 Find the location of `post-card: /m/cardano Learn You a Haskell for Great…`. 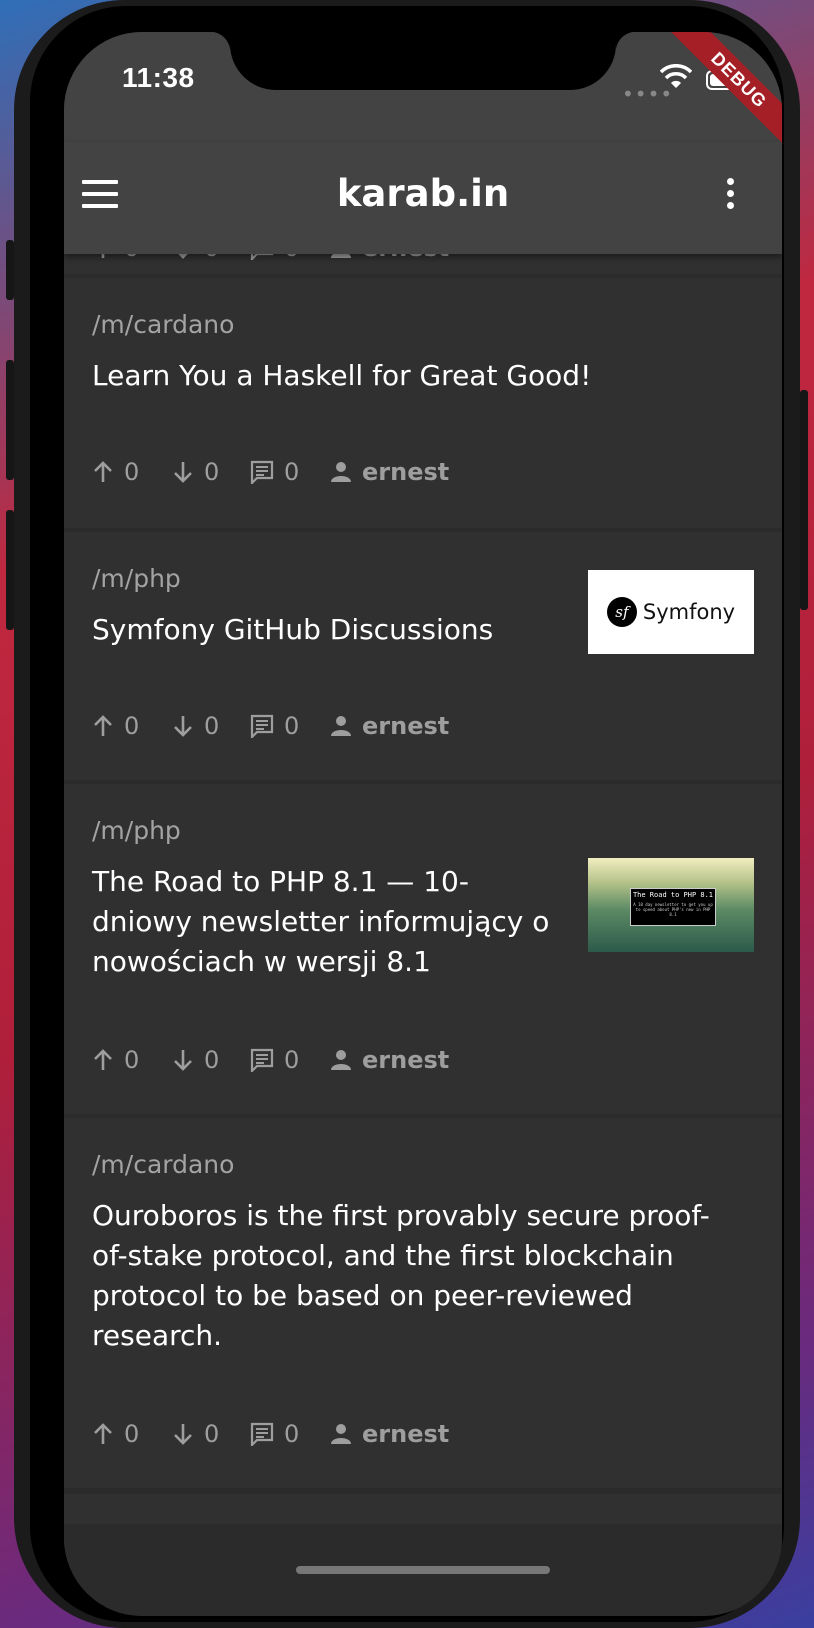

post-card: /m/cardano Learn You a Haskell for Great… is located at coordinates (423, 403).